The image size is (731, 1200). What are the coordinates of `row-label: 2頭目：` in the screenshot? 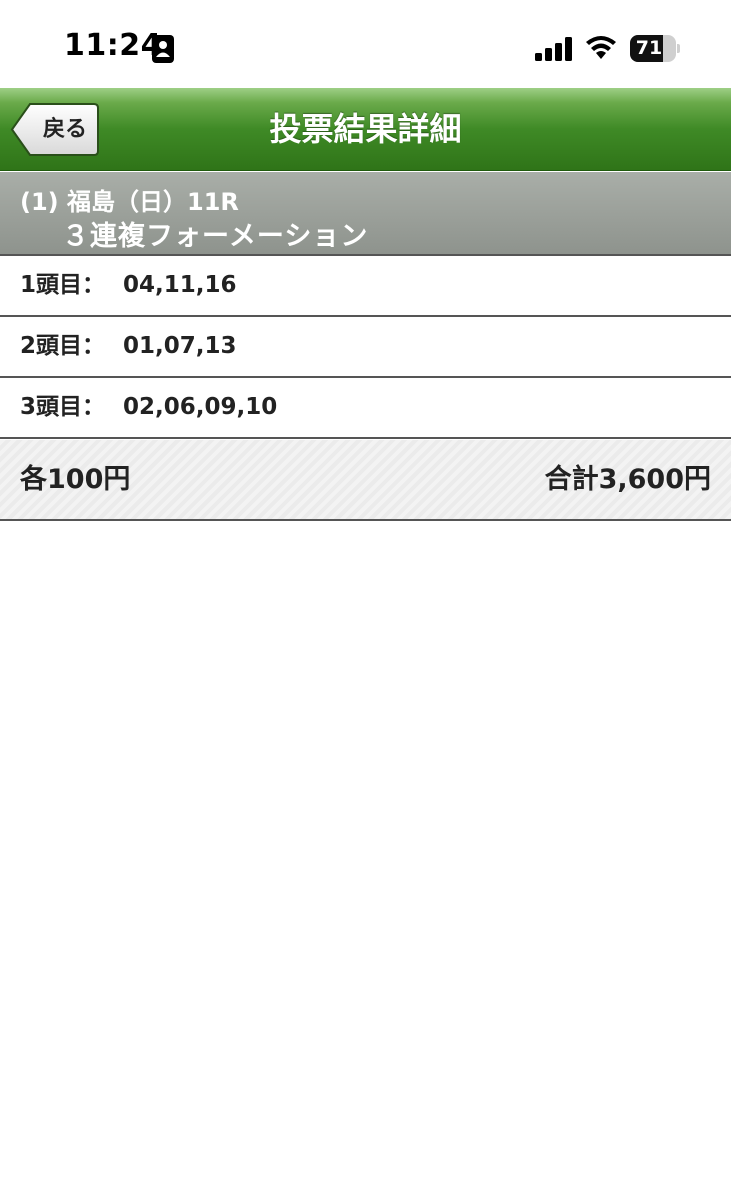 It's located at (63, 346).